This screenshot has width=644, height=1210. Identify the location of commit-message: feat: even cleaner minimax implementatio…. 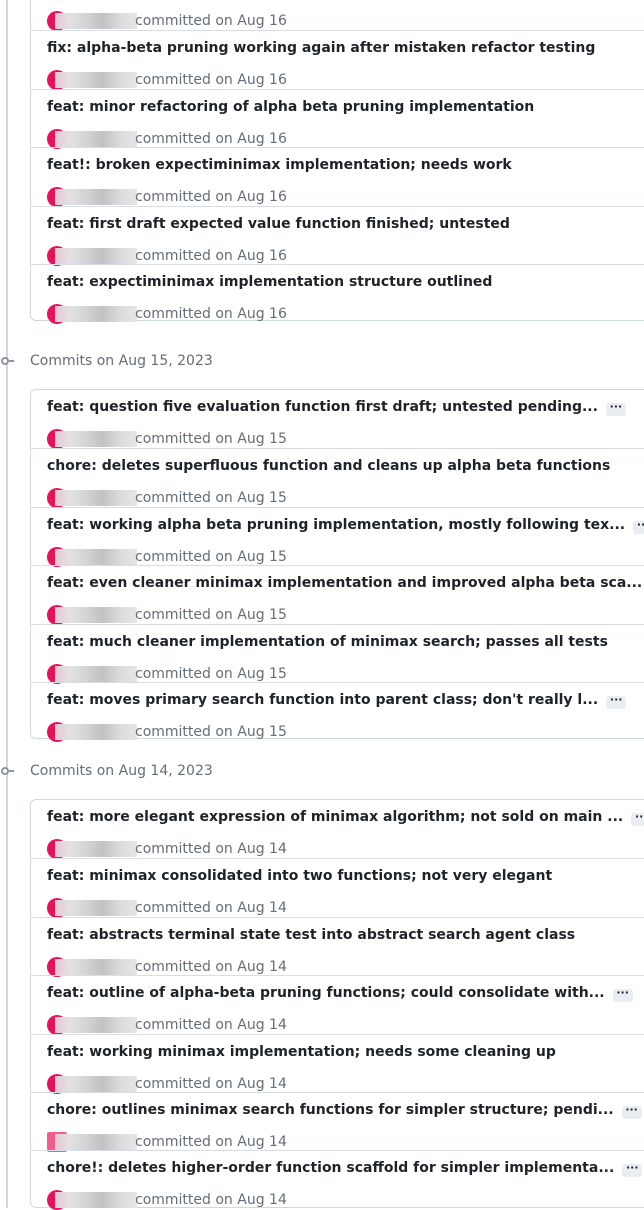
(345, 583).